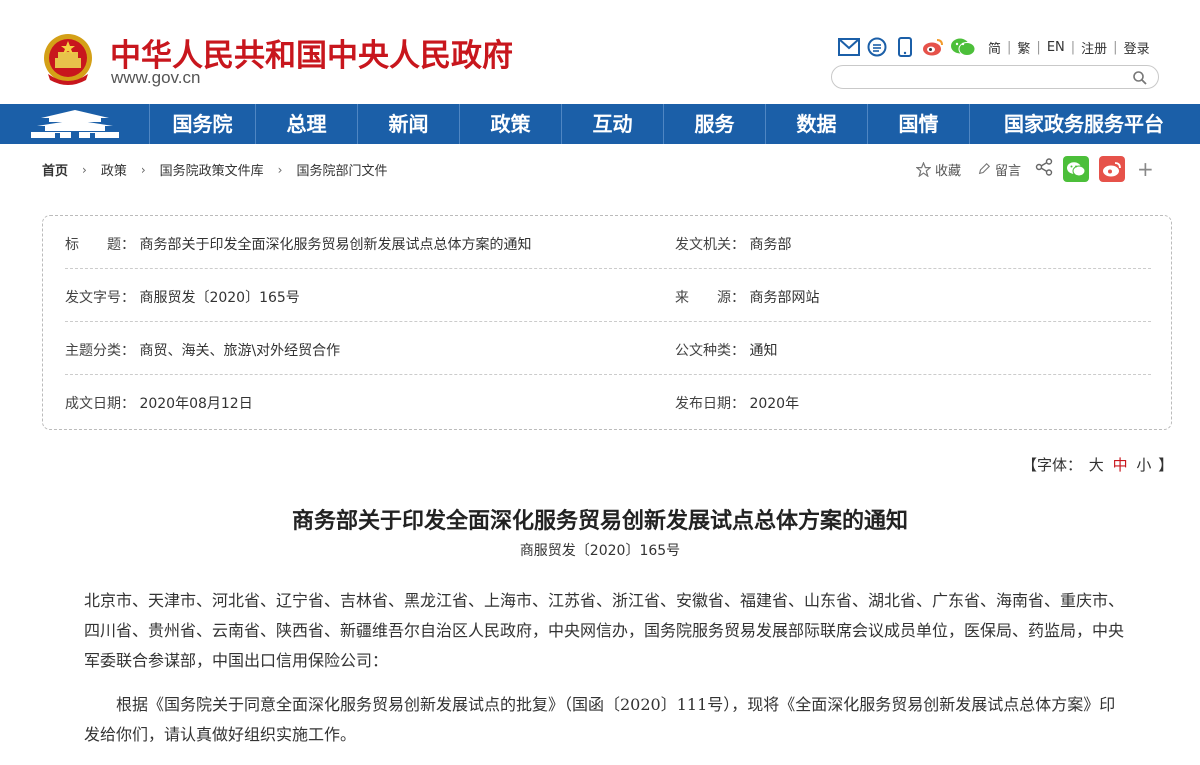  What do you see at coordinates (341, 169) in the screenshot?
I see `breadcrumb-department-docs: 国务院部门文件` at bounding box center [341, 169].